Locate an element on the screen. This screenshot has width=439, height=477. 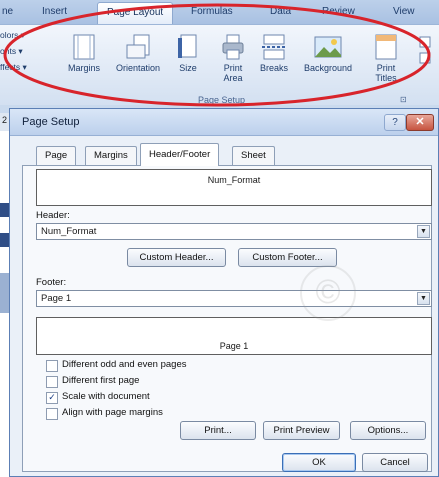
checkbox-label: Different odd and even pages is located at coordinates (124, 364).